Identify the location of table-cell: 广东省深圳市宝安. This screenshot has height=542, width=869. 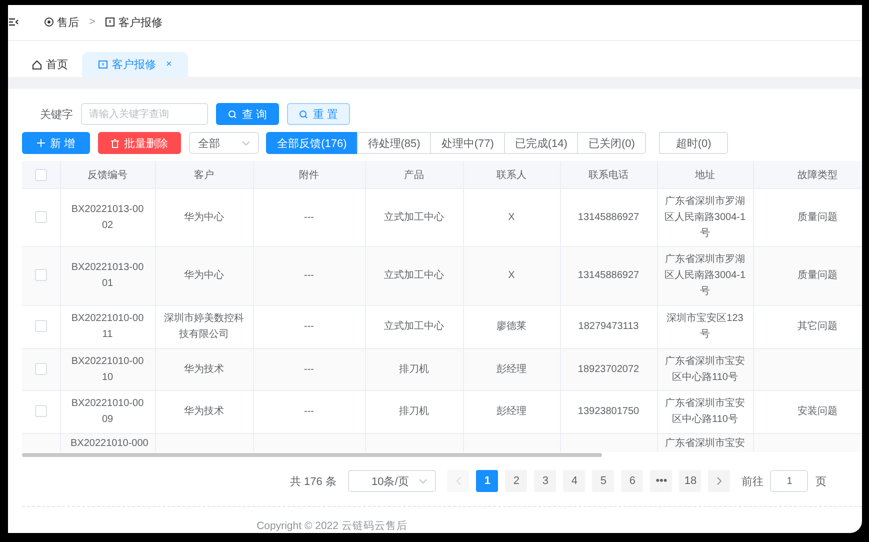
(705, 443).